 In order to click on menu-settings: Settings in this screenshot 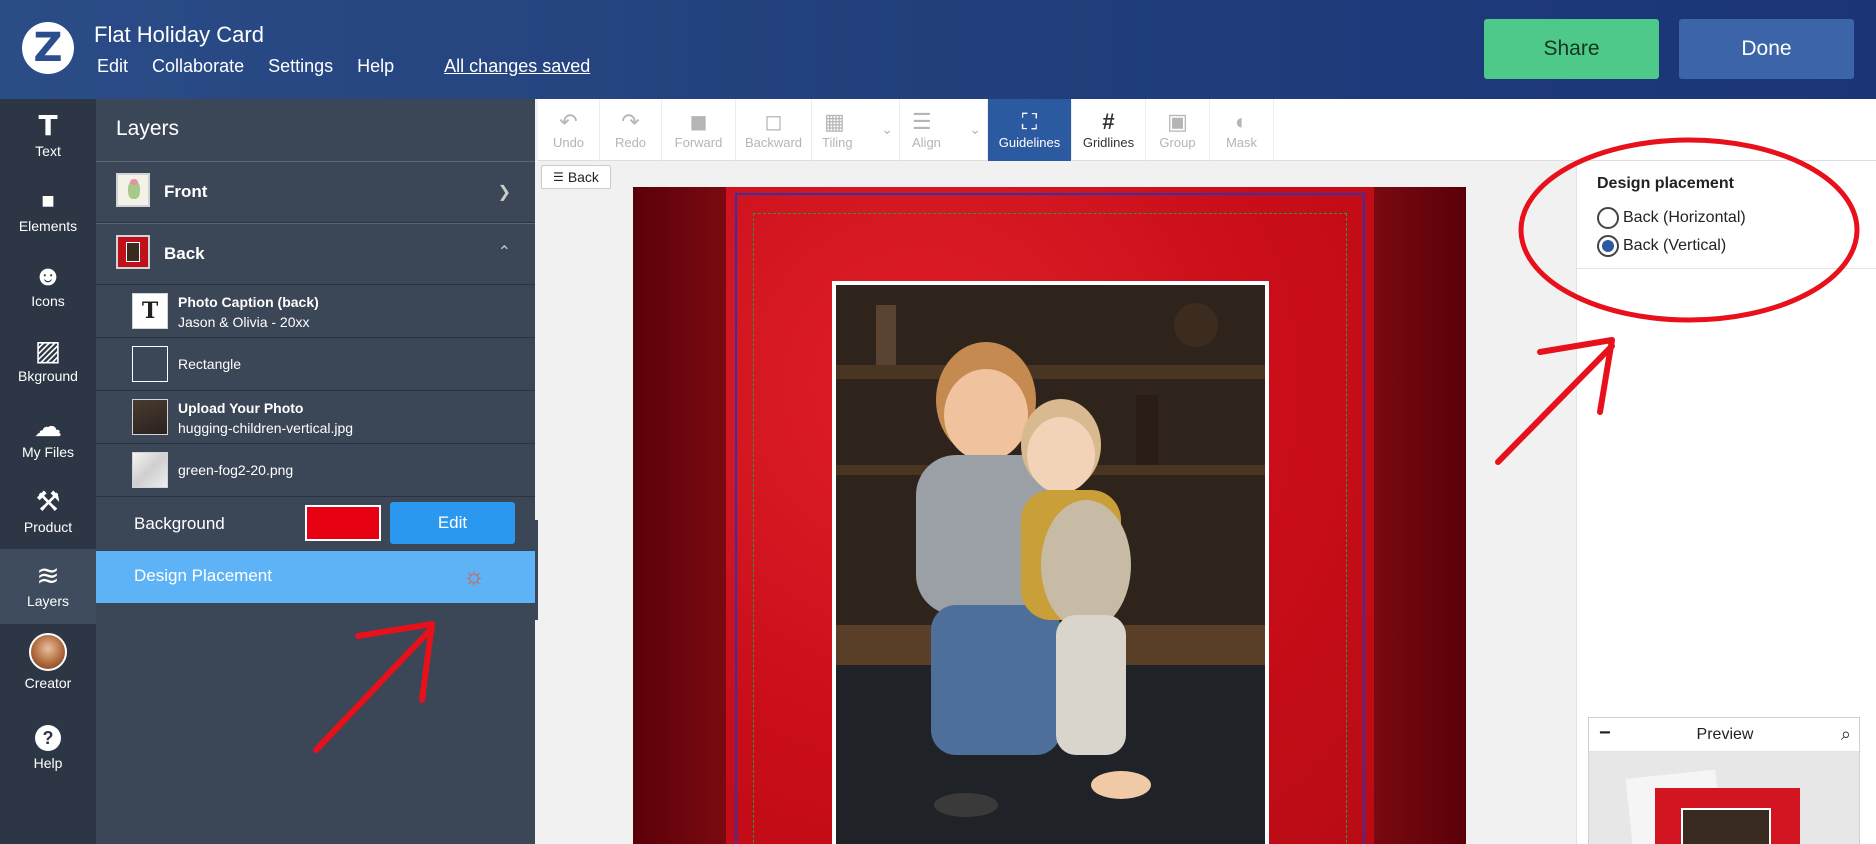, I will do `click(300, 66)`.